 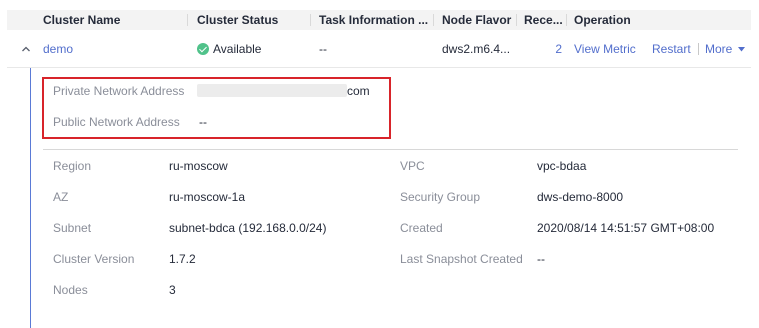 I want to click on redacted-address, so click(x=272, y=90).